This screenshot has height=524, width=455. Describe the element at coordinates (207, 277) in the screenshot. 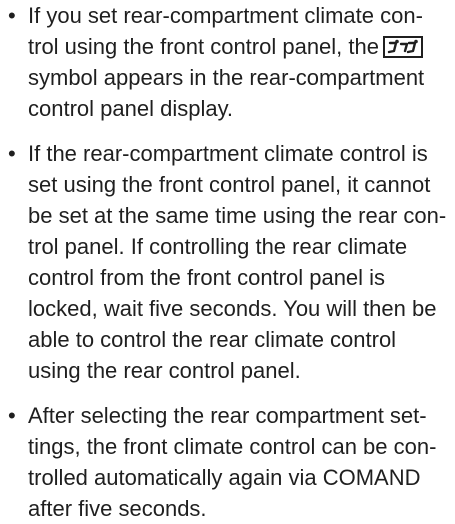

I see `text-line: control from the front control panel is` at that location.